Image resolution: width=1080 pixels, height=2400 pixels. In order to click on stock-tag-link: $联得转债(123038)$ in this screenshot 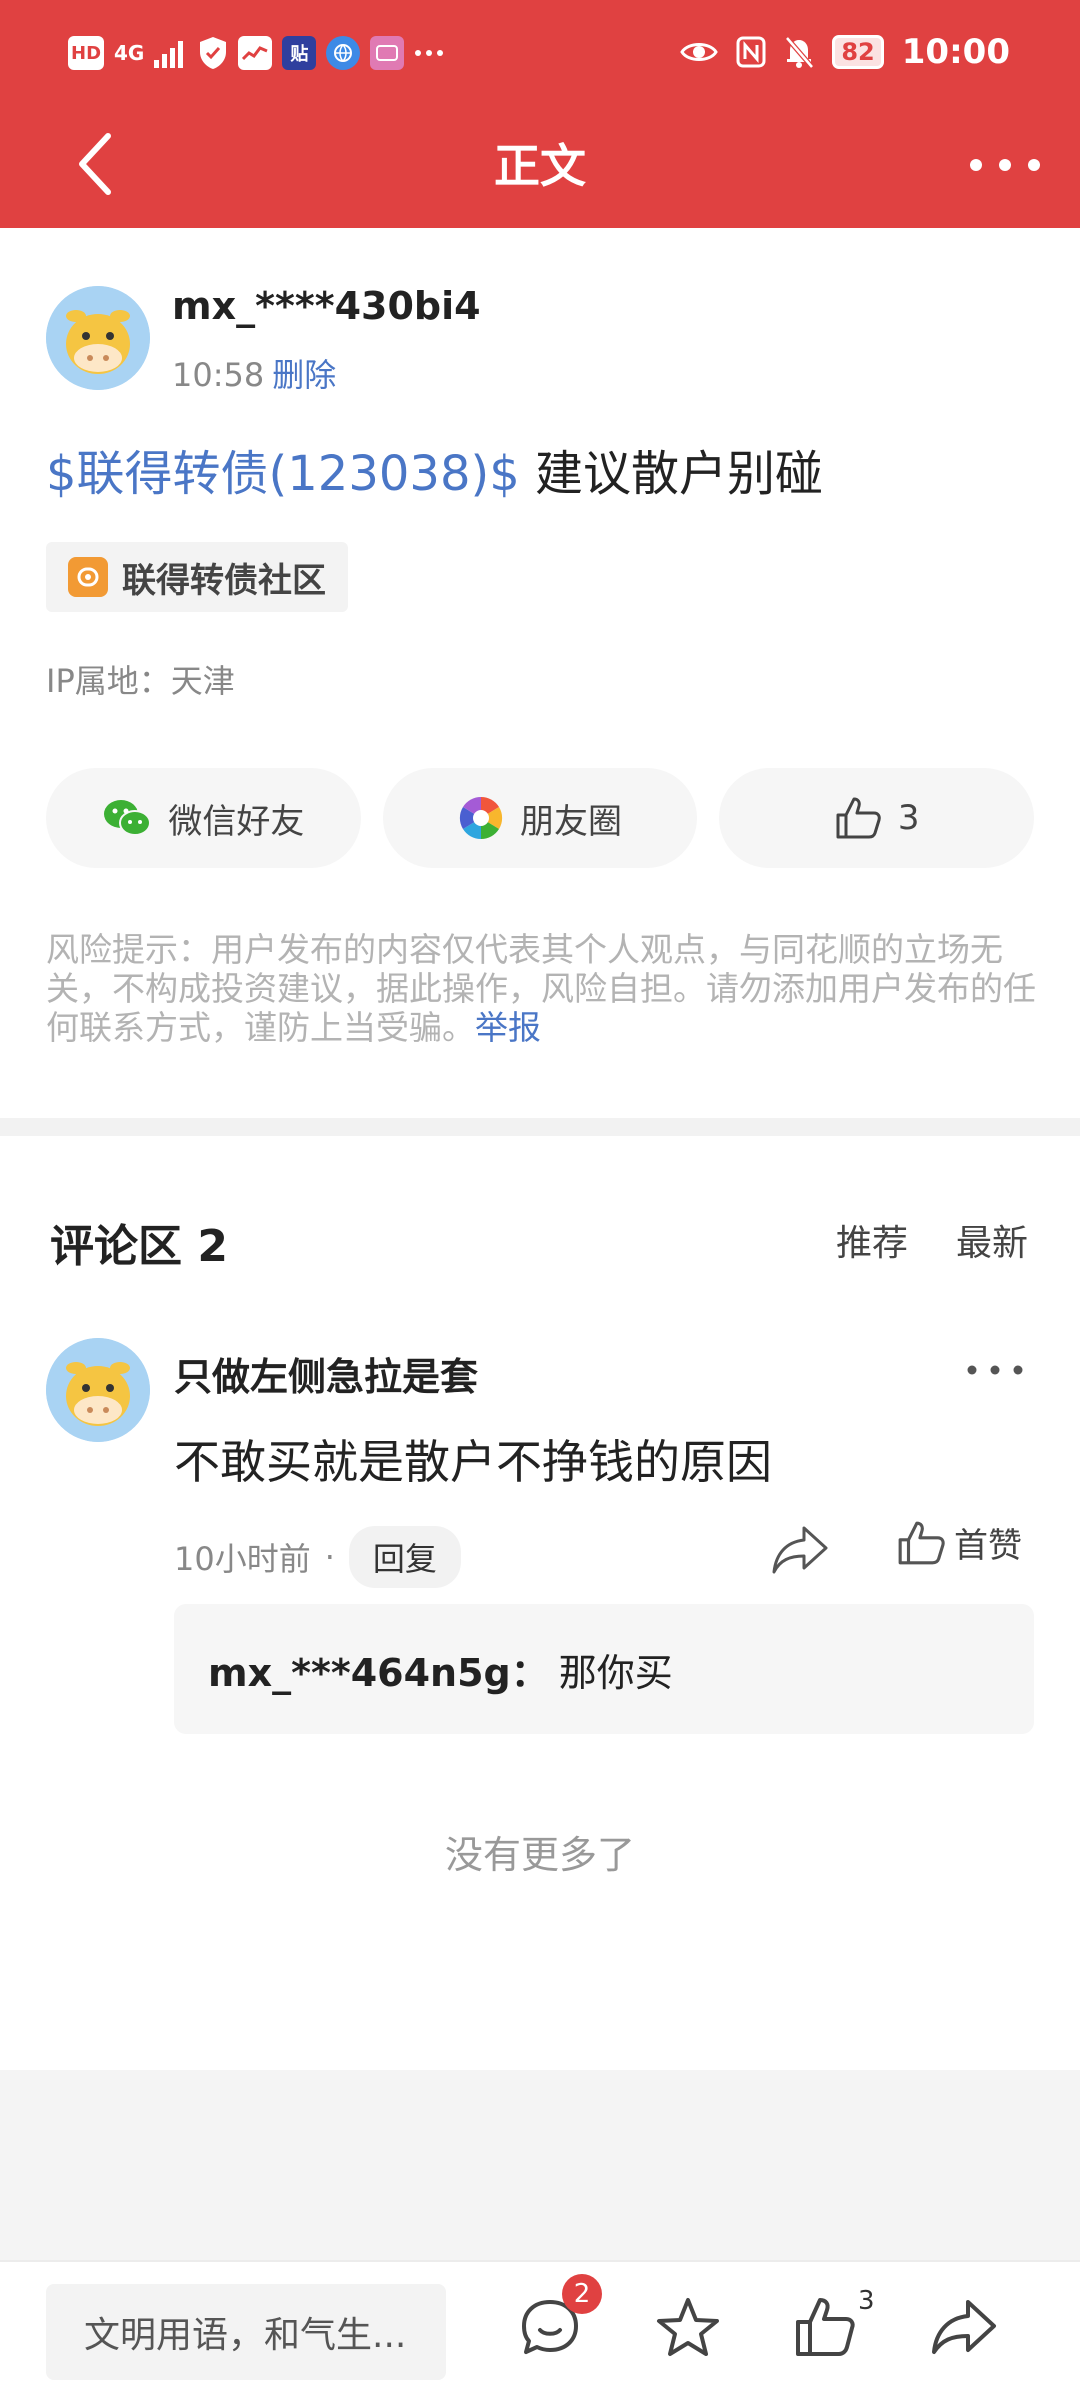, I will do `click(283, 474)`.